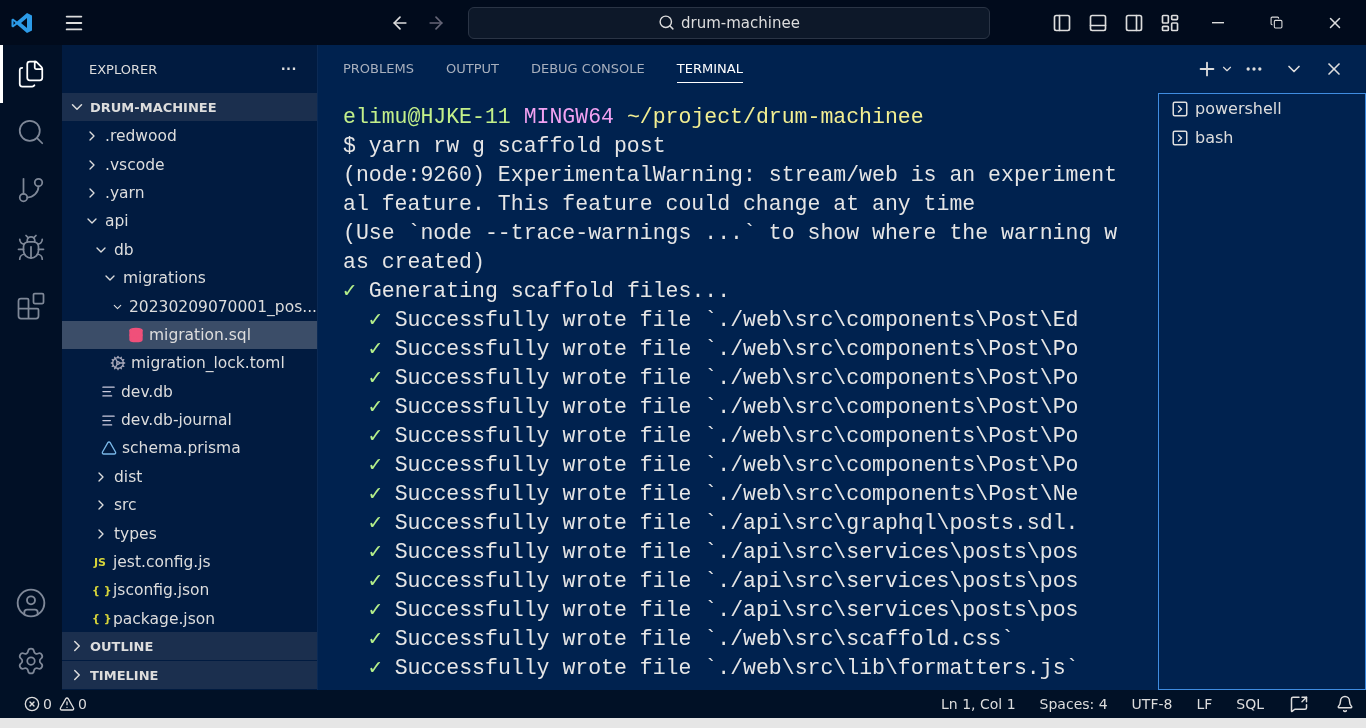  What do you see at coordinates (1073, 704) in the screenshot?
I see `status-item: Spaces: 4` at bounding box center [1073, 704].